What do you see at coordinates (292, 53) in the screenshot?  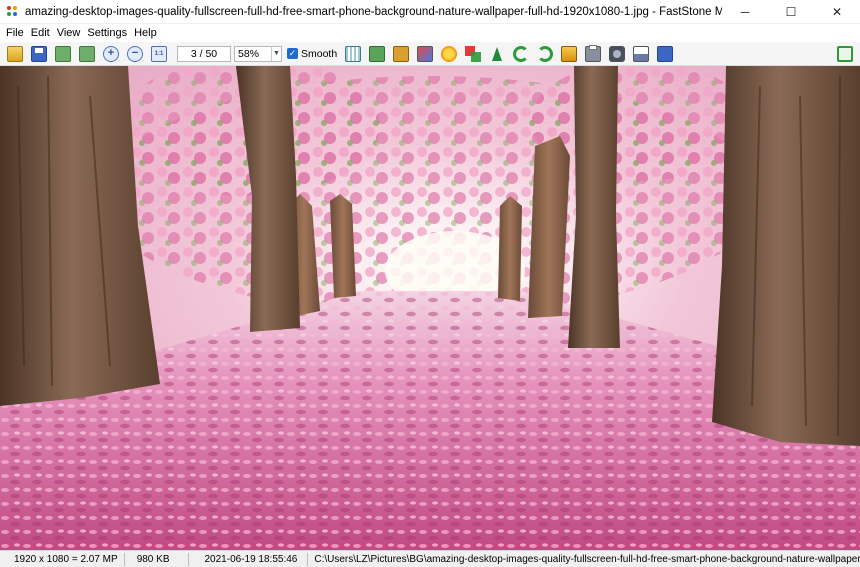 I see `smooth-checkbox: ✓` at bounding box center [292, 53].